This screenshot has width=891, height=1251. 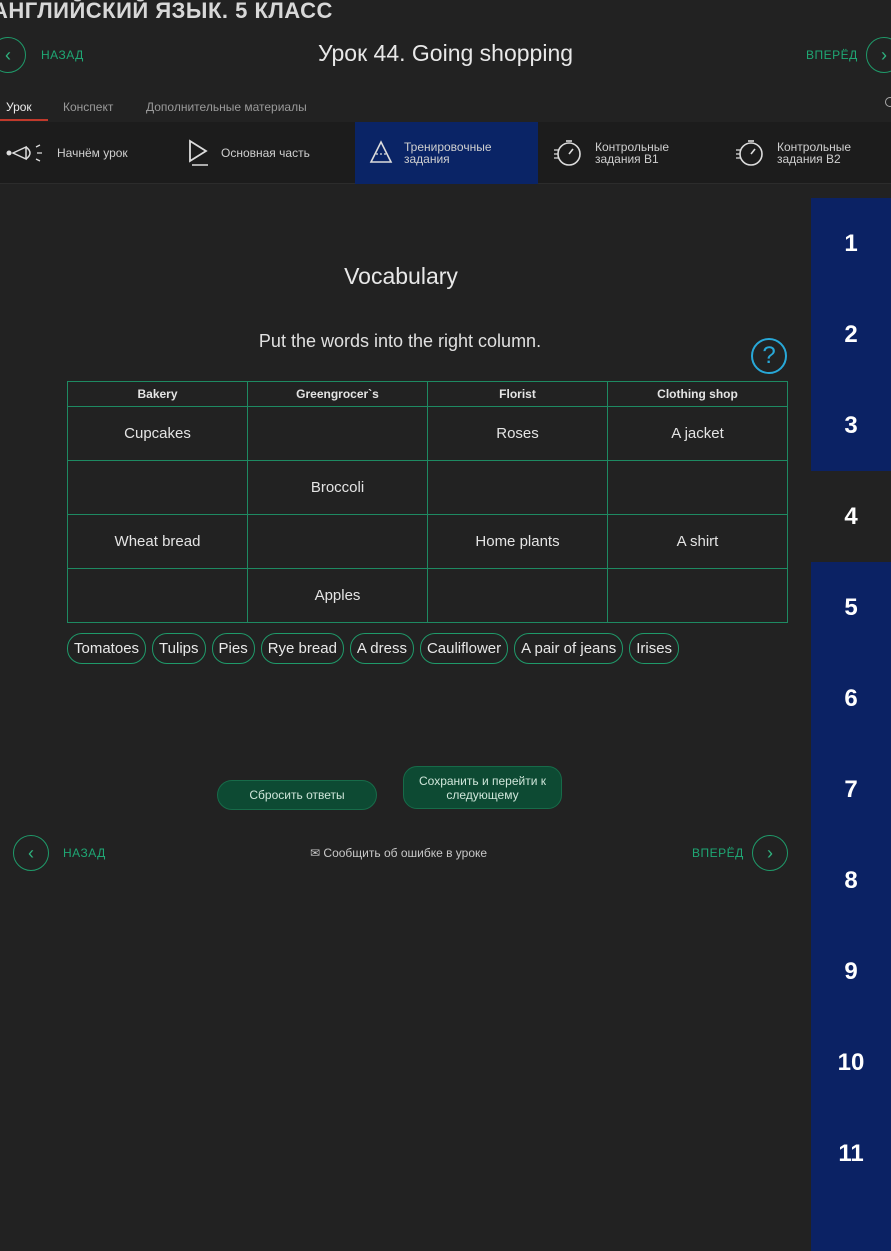 What do you see at coordinates (851, 516) in the screenshot?
I see `task-number-current: 4` at bounding box center [851, 516].